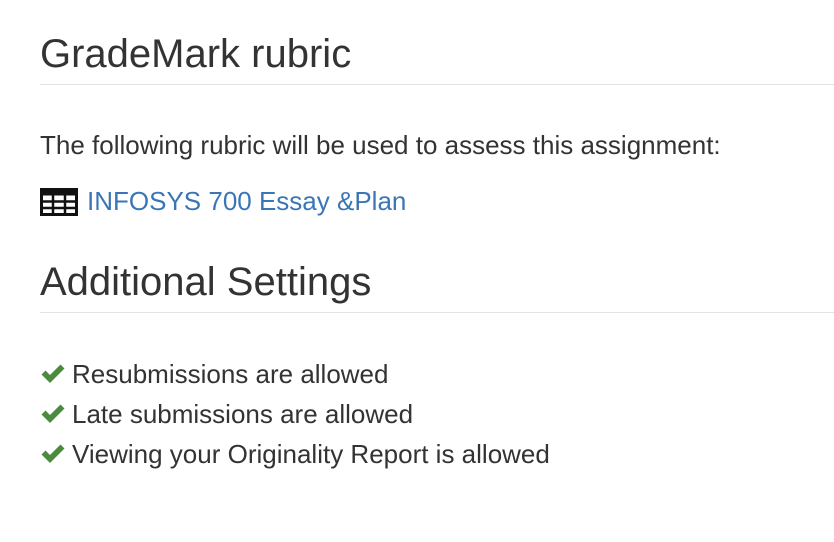 The height and width of the screenshot is (542, 834). What do you see at coordinates (230, 373) in the screenshot?
I see `setting-label: Resubmissions are allowed` at bounding box center [230, 373].